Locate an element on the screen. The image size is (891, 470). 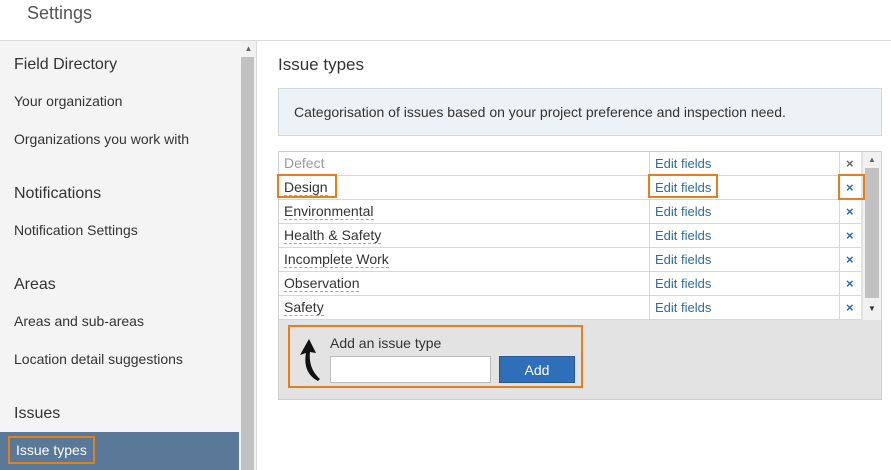
table-row: Design Edit fields × is located at coordinates (570, 188).